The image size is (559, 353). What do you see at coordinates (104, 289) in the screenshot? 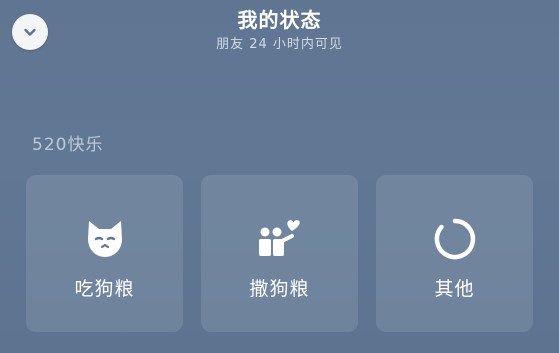
I see `status-option-label: 吃狗粮` at bounding box center [104, 289].